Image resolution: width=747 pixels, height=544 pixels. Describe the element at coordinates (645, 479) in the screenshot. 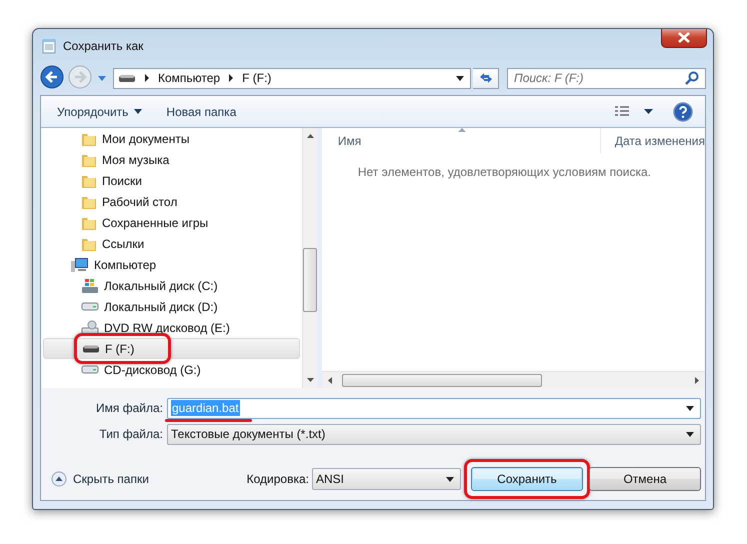

I see `cancel-button: Отмена` at that location.